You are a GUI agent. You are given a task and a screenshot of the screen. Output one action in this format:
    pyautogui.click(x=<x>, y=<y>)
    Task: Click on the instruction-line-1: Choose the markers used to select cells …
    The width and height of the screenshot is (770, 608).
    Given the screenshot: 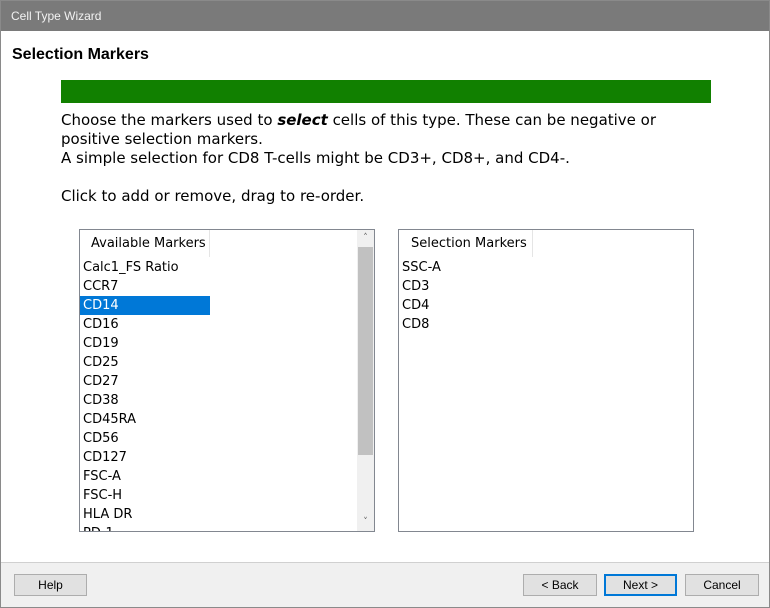 What is the action you would take?
    pyautogui.click(x=359, y=129)
    